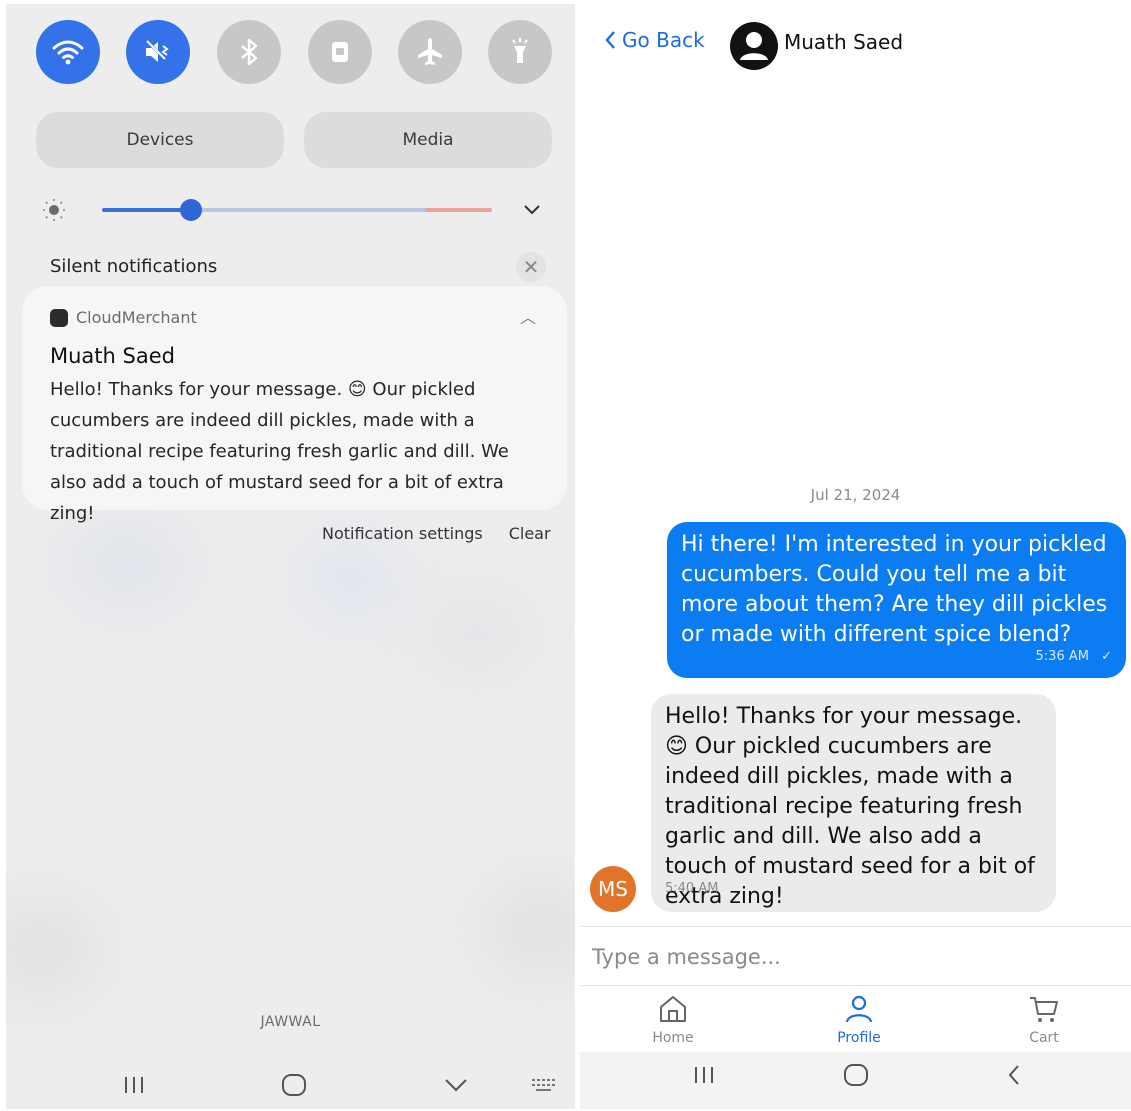  I want to click on message-meta: 5:36 AM ✓, so click(1074, 657).